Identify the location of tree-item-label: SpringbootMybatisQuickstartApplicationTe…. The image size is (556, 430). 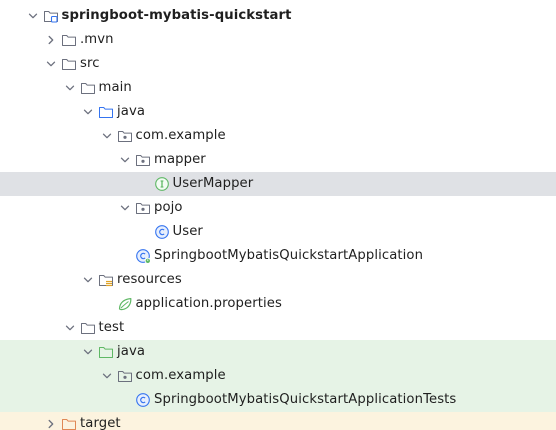
(305, 399).